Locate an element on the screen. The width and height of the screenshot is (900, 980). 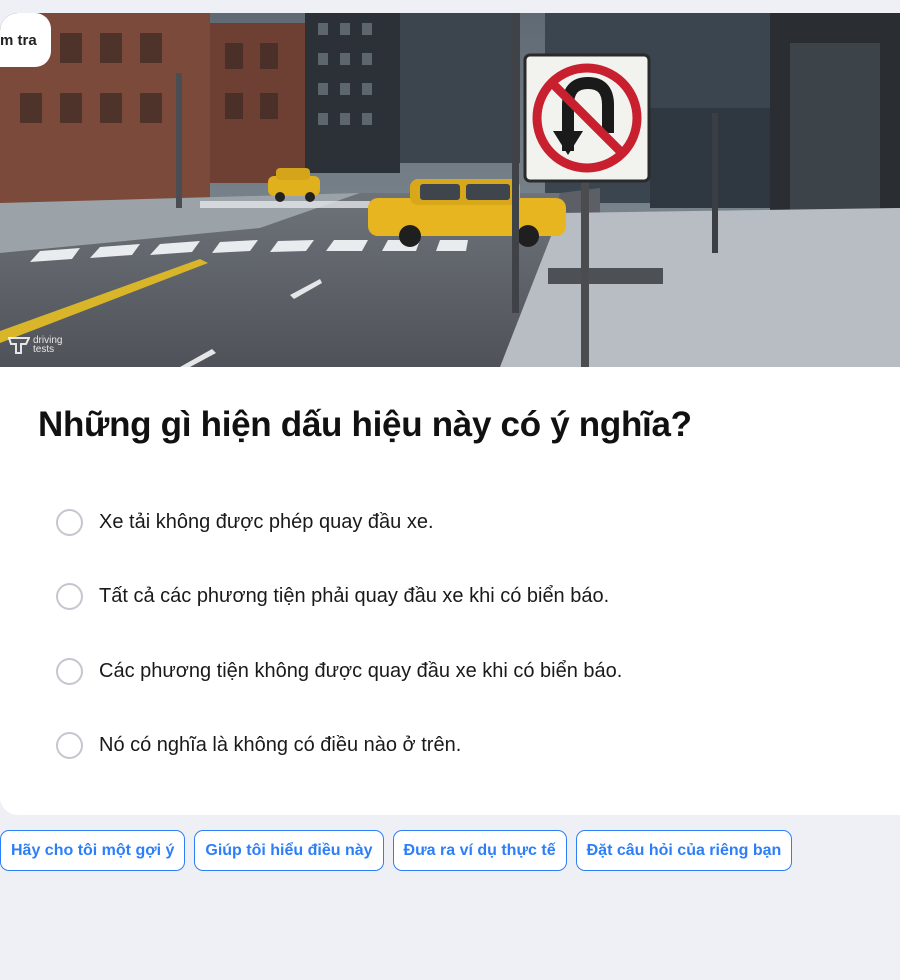
driving-tests-logo-icon is located at coordinates (19, 345).